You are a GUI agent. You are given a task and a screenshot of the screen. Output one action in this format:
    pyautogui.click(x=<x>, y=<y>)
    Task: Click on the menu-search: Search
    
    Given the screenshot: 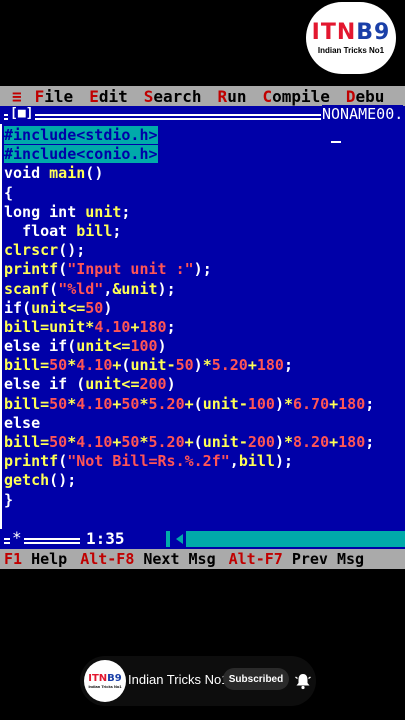 What is the action you would take?
    pyautogui.click(x=173, y=96)
    